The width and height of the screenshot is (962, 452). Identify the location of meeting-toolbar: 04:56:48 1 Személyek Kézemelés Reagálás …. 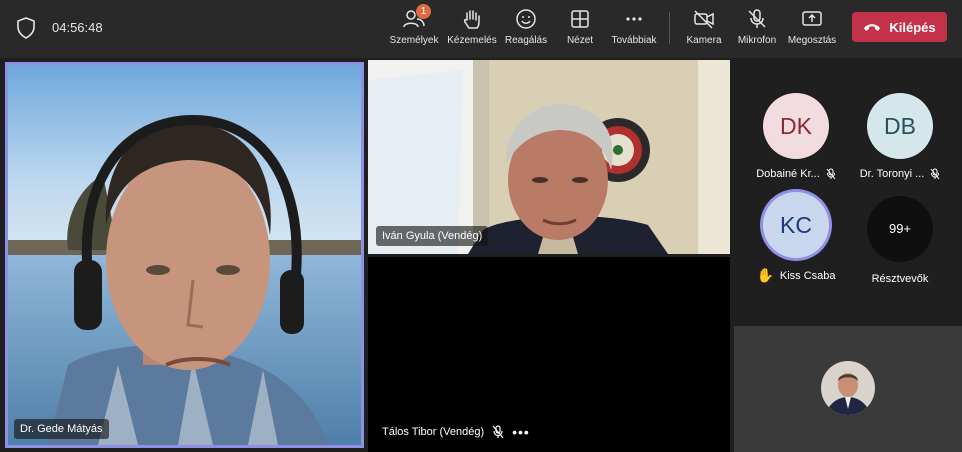
(481, 29).